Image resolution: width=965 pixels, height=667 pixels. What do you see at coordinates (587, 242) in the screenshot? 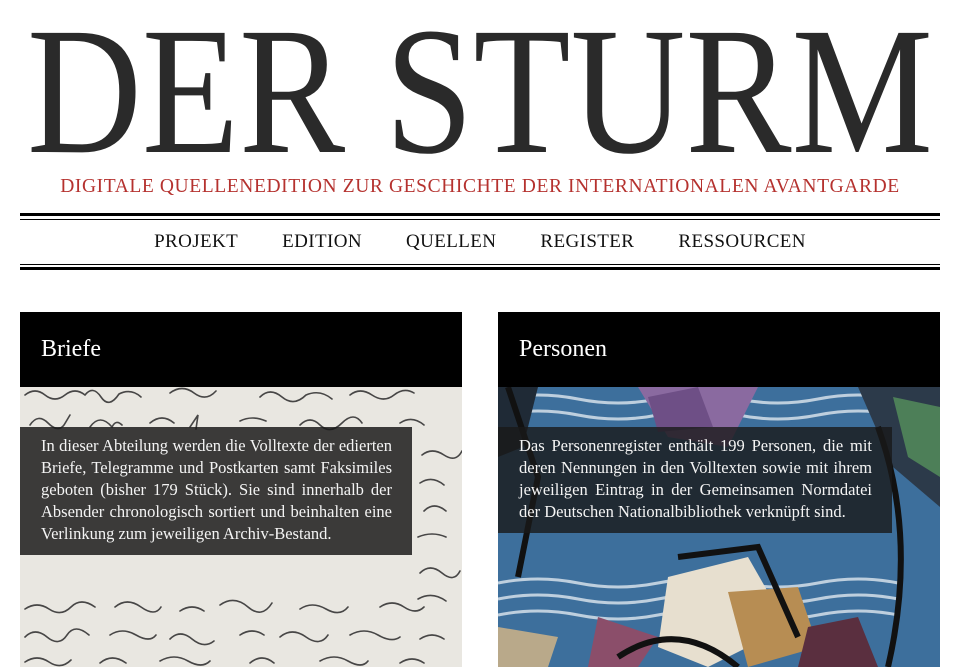
I see `nav-item-register: REGISTER` at bounding box center [587, 242].